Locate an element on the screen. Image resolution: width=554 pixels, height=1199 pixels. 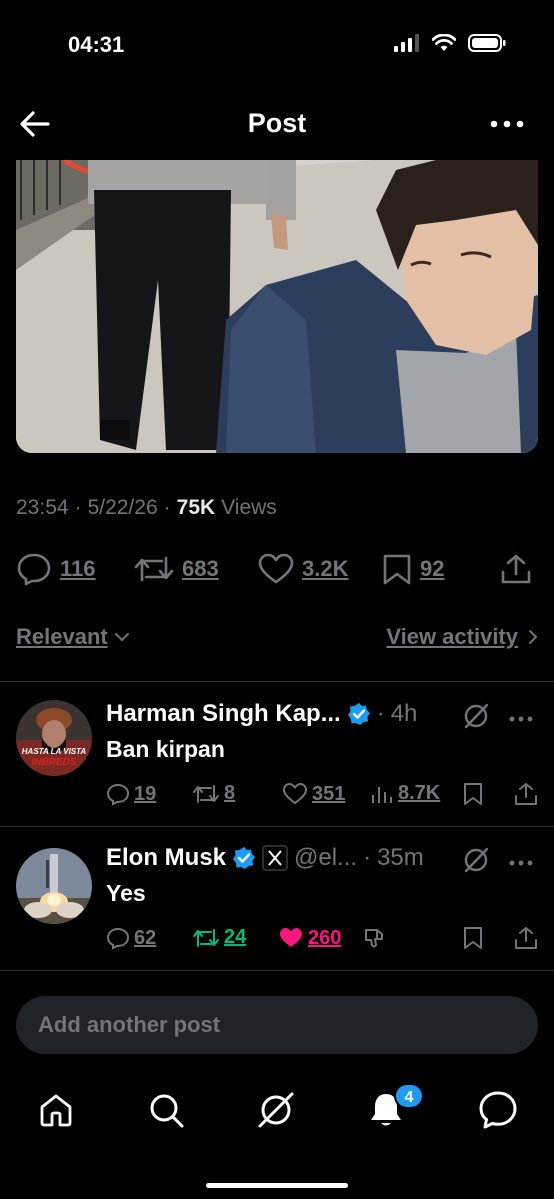
views-button: 8.7K is located at coordinates (405, 793).